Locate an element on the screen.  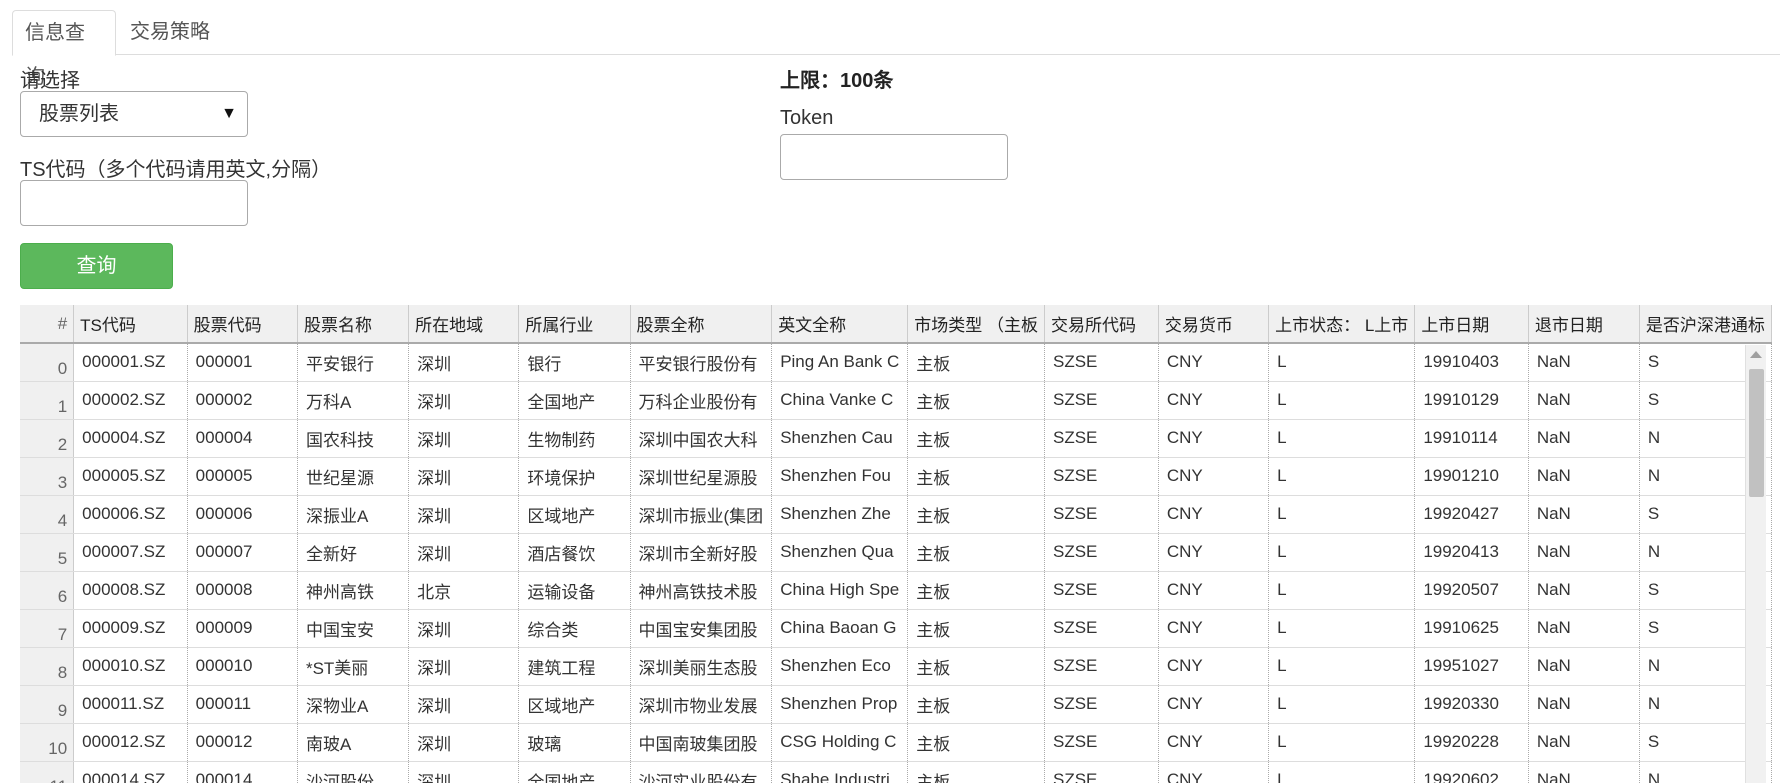
column-header: 所在地域 is located at coordinates (464, 324).